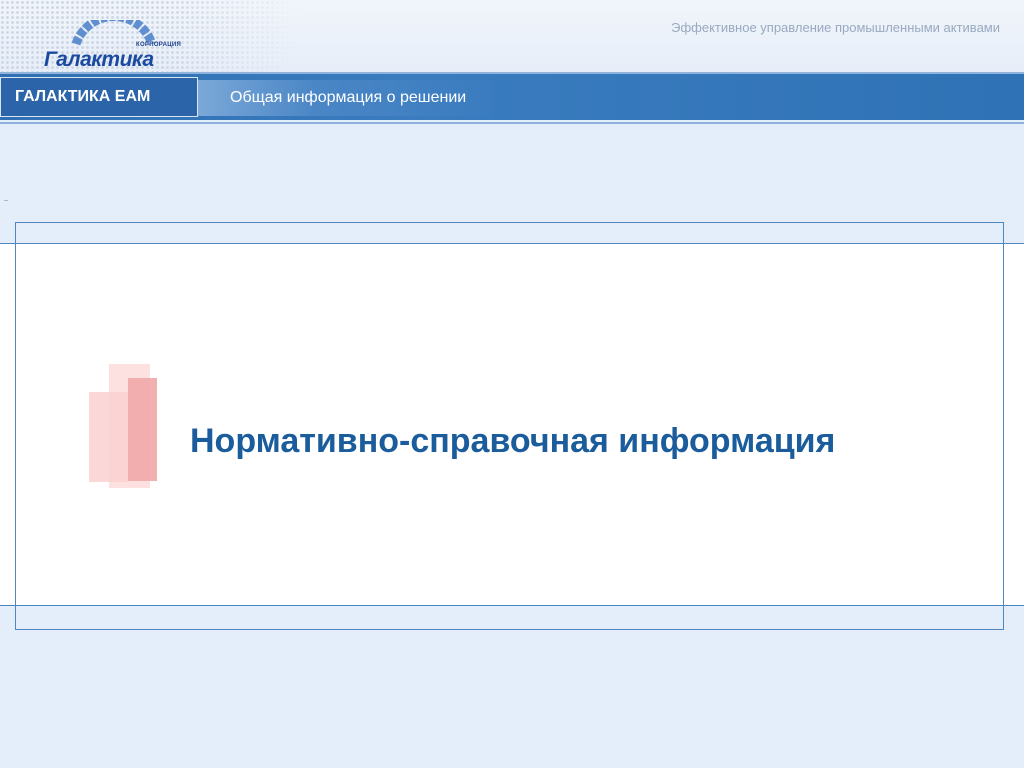  Describe the element at coordinates (513, 441) in the screenshot. I see `page-title: Нормативно-справочная информация` at that location.